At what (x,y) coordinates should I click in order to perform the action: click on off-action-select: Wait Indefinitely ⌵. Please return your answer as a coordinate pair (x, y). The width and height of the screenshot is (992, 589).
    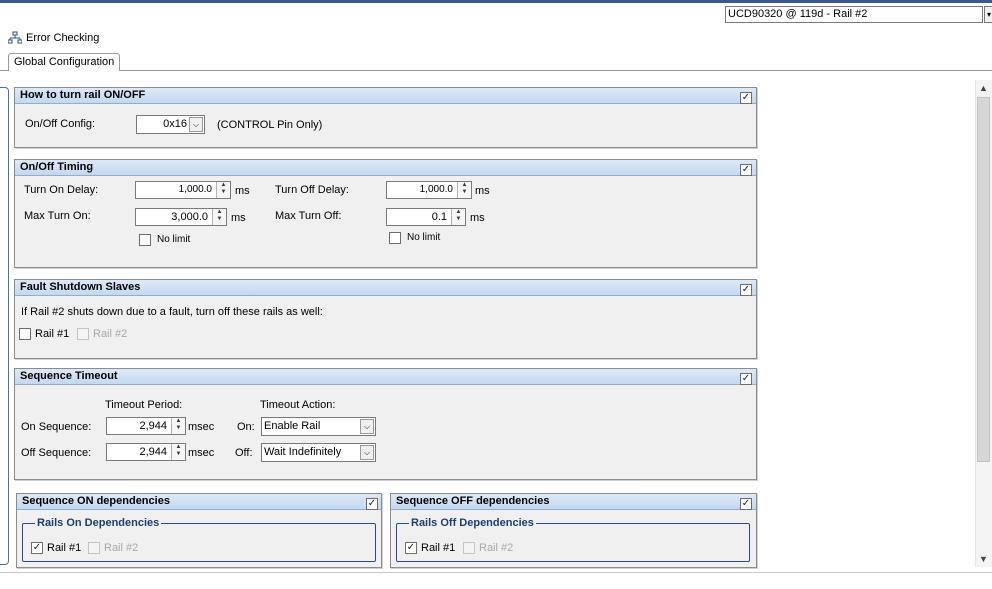
    Looking at the image, I should click on (318, 452).